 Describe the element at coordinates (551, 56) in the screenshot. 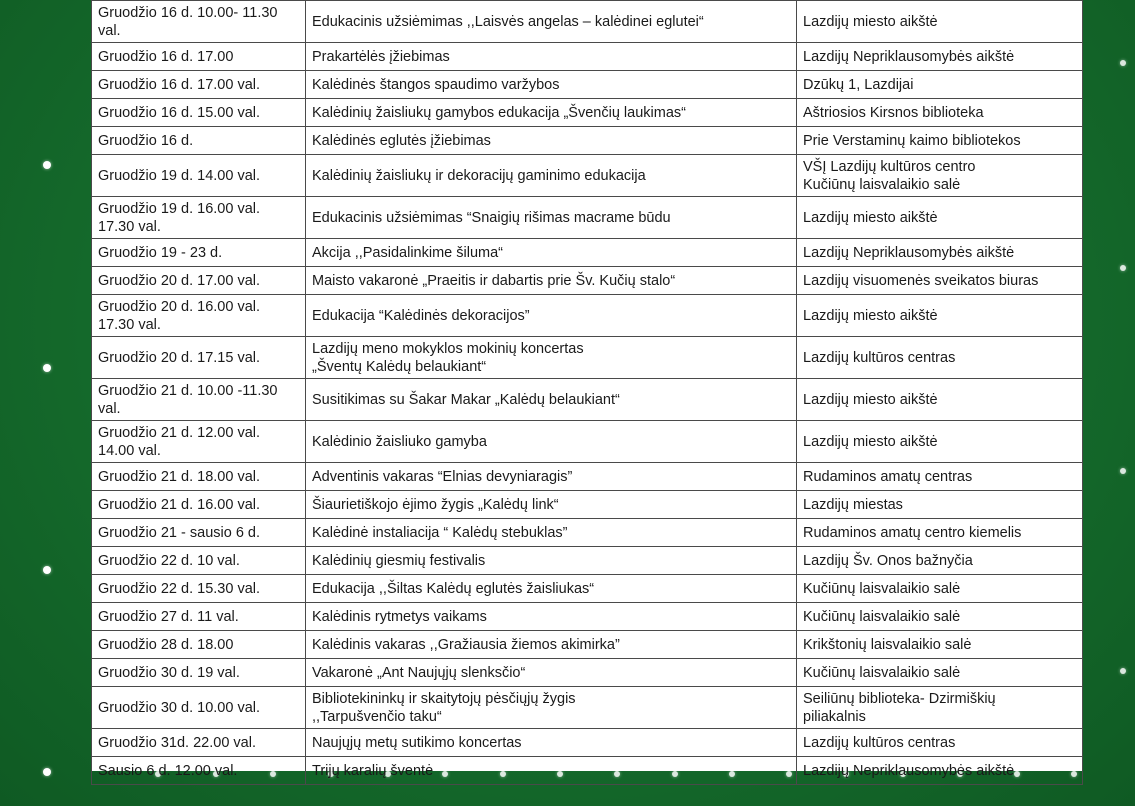

I see `event-title-cell: Prakartėlės įžiebimas` at that location.